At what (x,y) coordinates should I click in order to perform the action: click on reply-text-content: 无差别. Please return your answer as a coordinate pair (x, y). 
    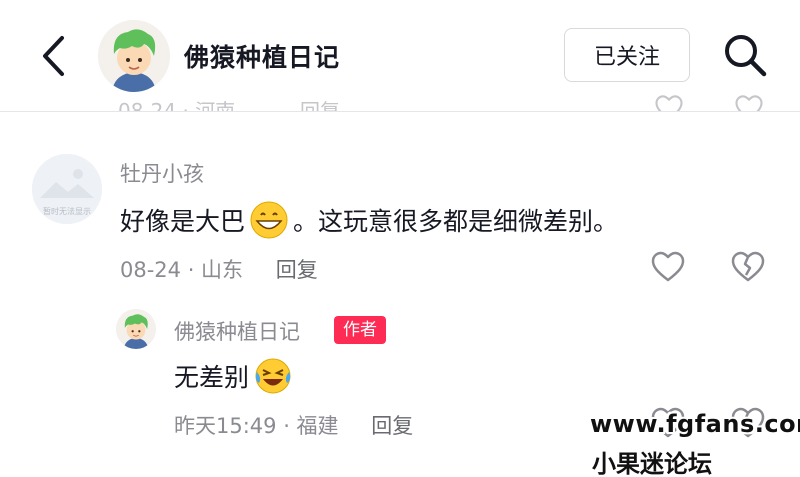
    Looking at the image, I should click on (212, 377).